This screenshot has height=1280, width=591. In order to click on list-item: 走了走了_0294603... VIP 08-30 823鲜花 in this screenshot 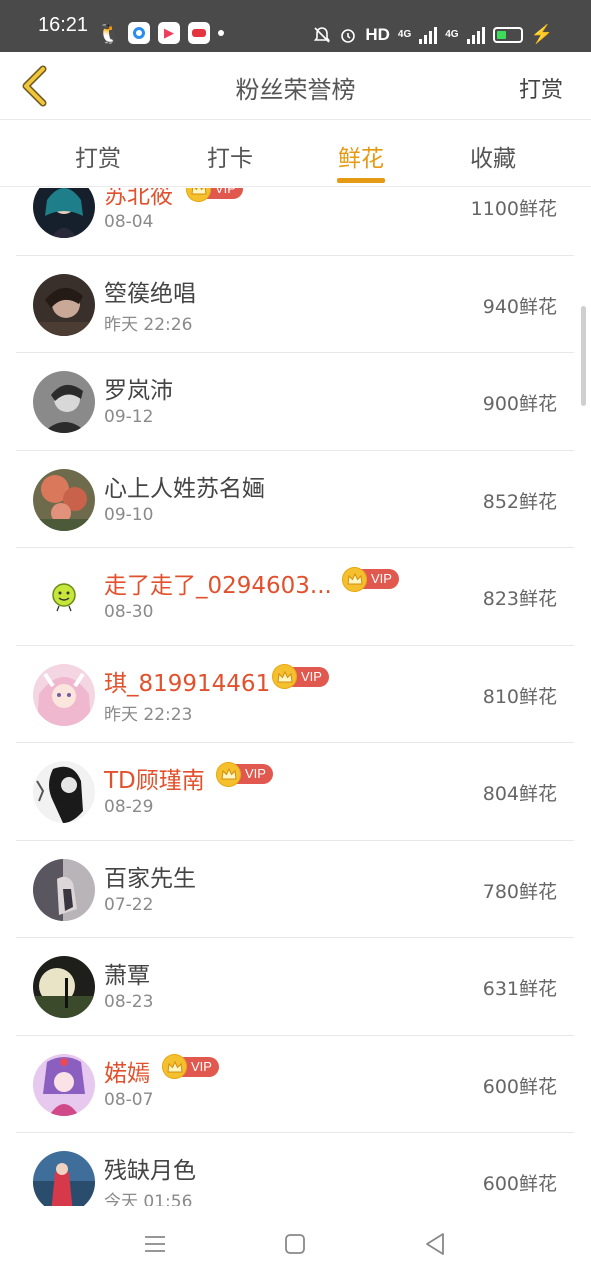, I will do `click(295, 597)`.